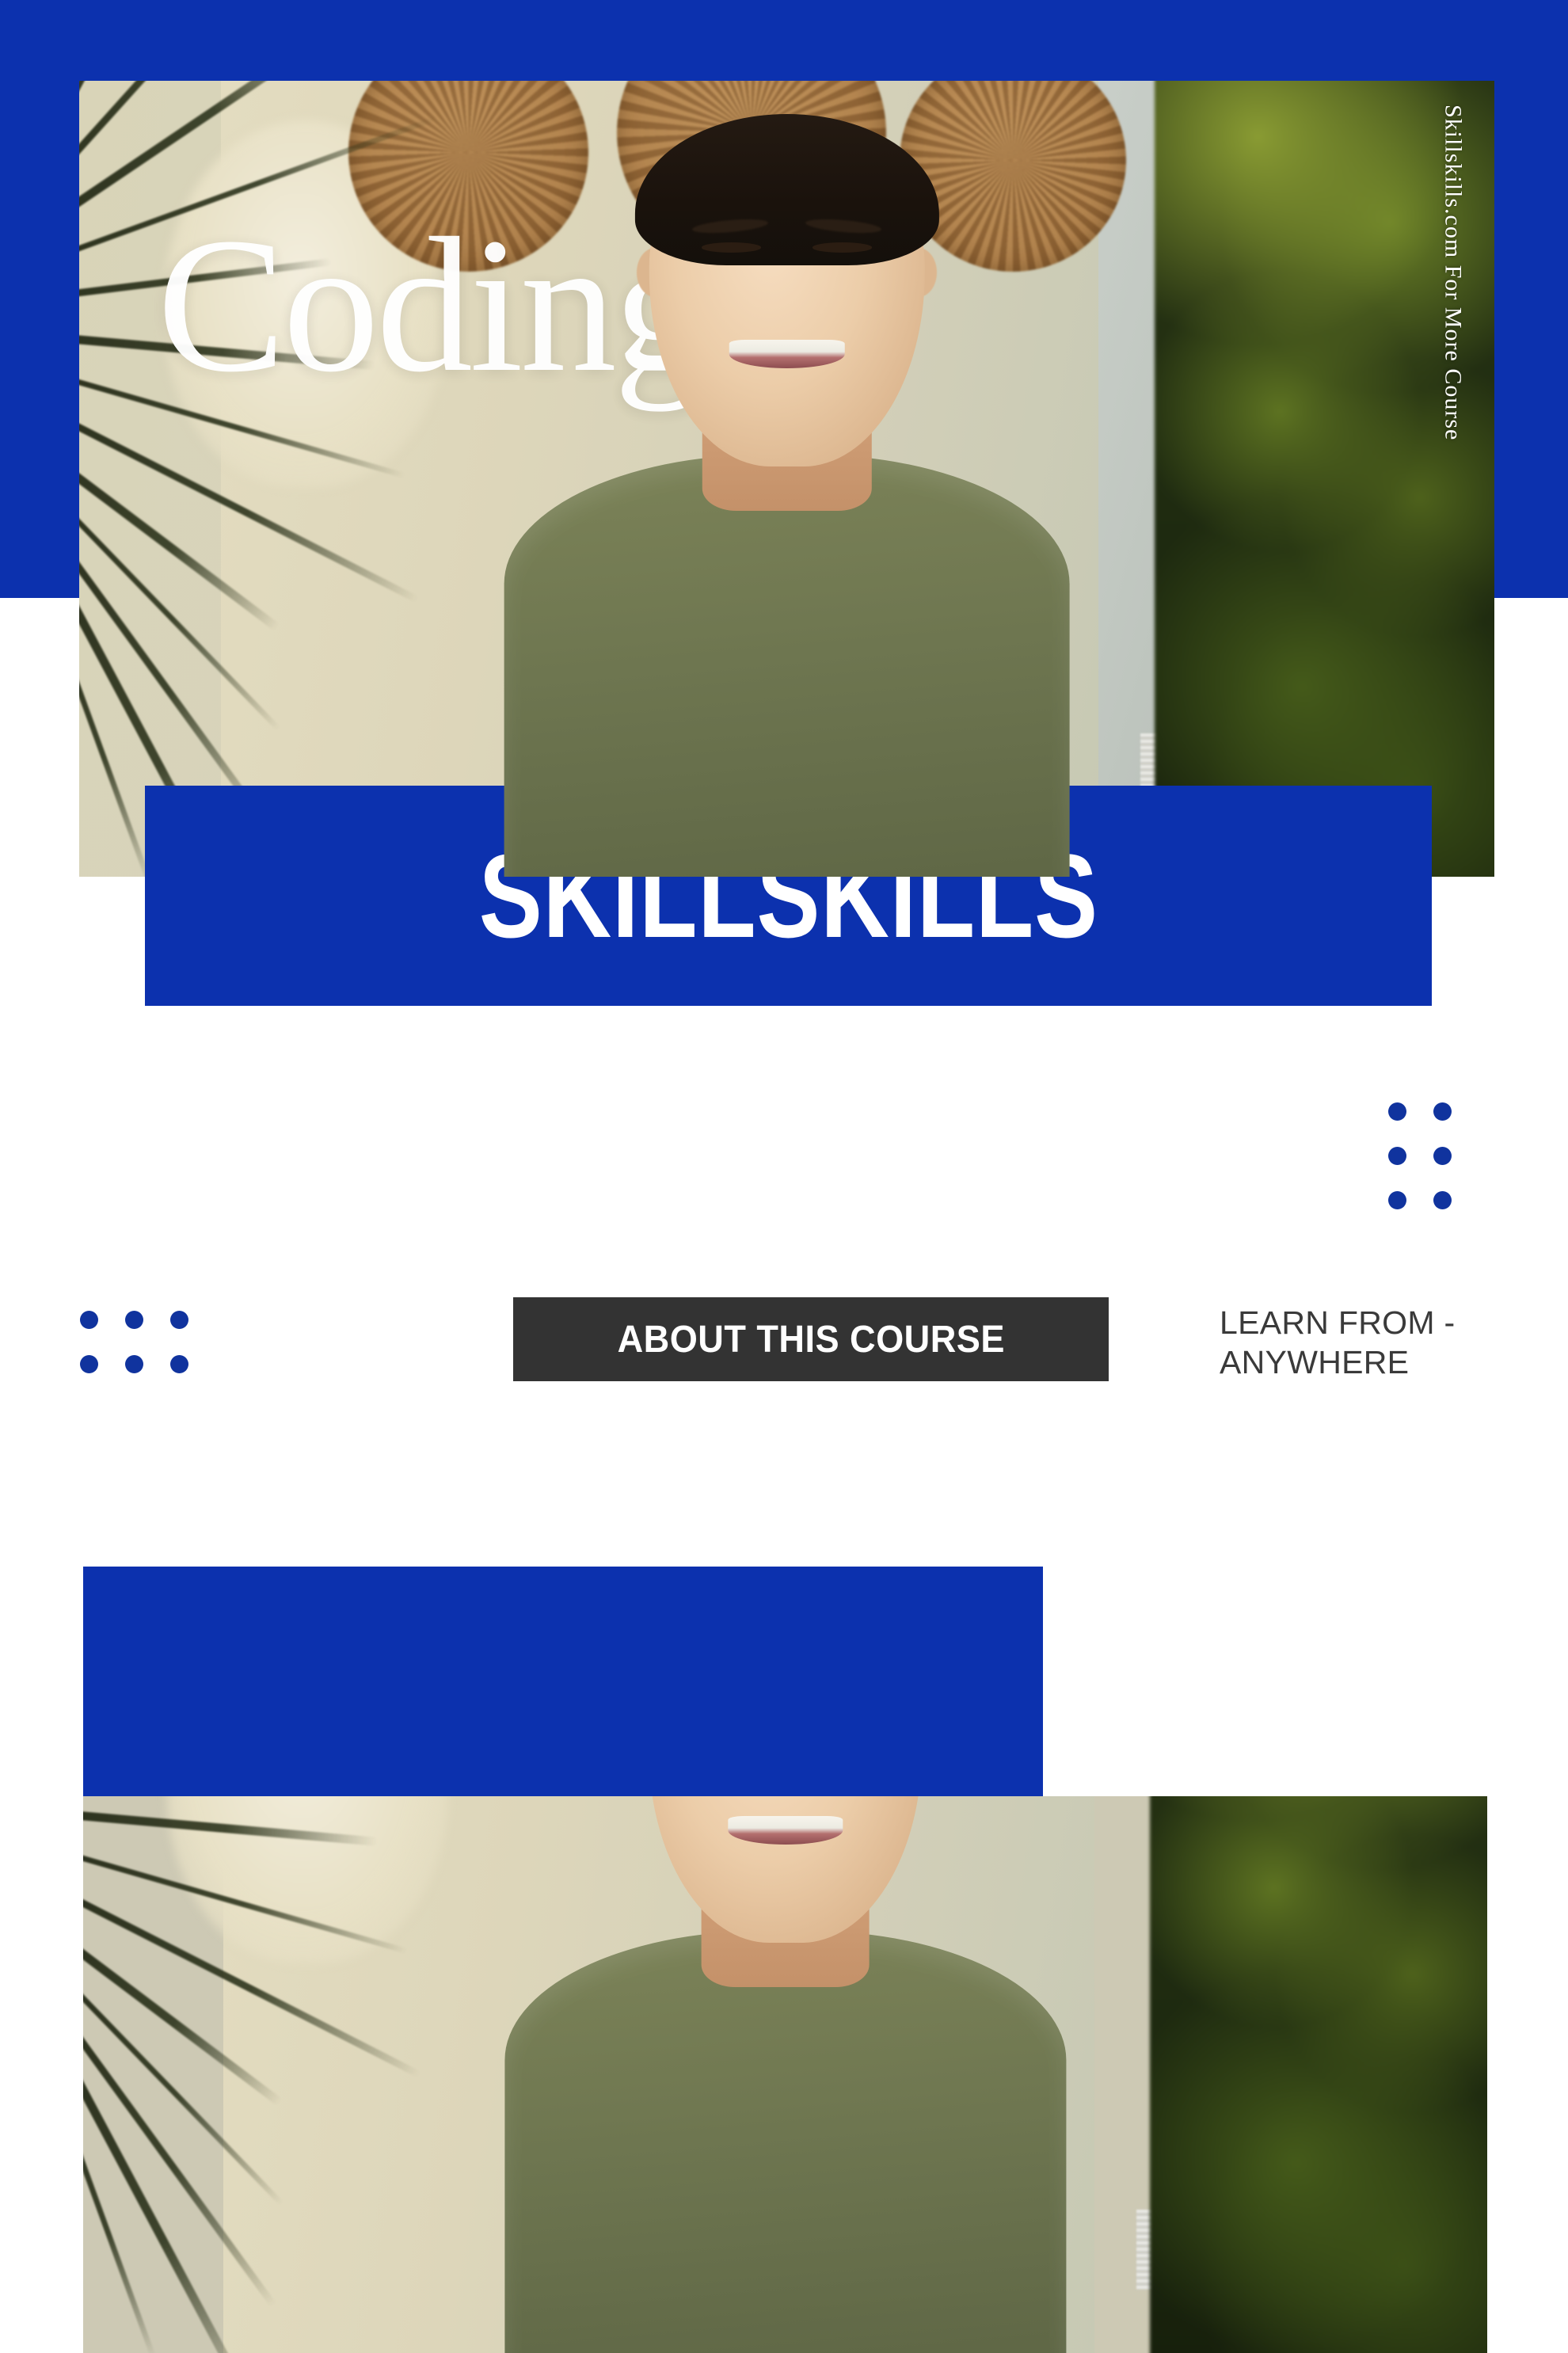 The image size is (1568, 2353). I want to click on subject-eye-right, so click(842, 248).